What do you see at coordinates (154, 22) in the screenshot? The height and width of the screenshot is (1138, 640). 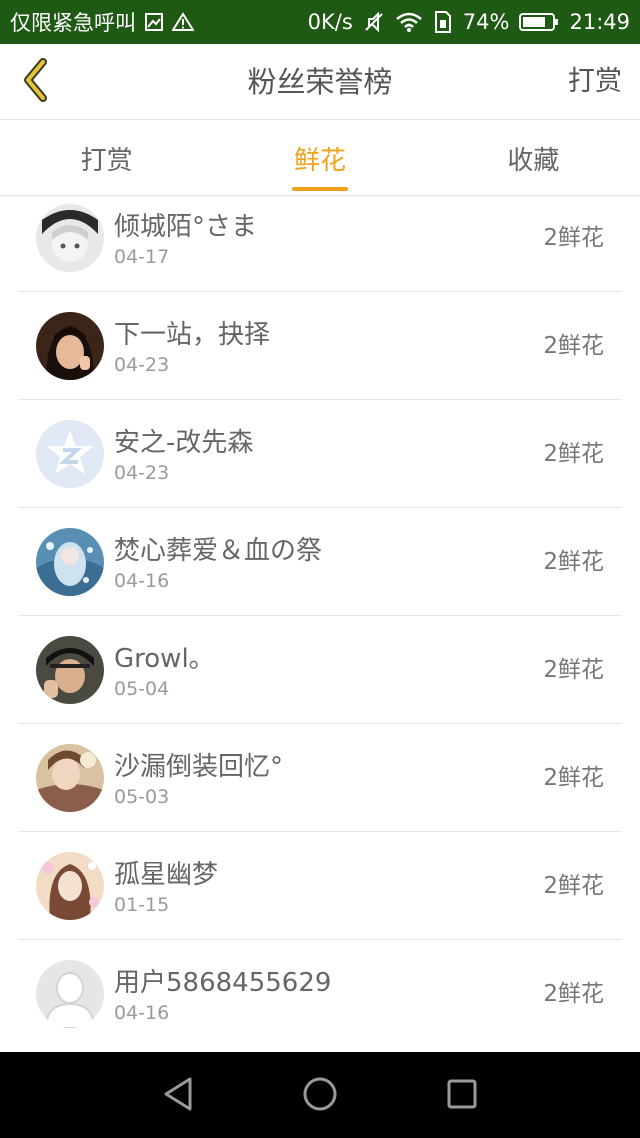 I see `image-notification-icon` at bounding box center [154, 22].